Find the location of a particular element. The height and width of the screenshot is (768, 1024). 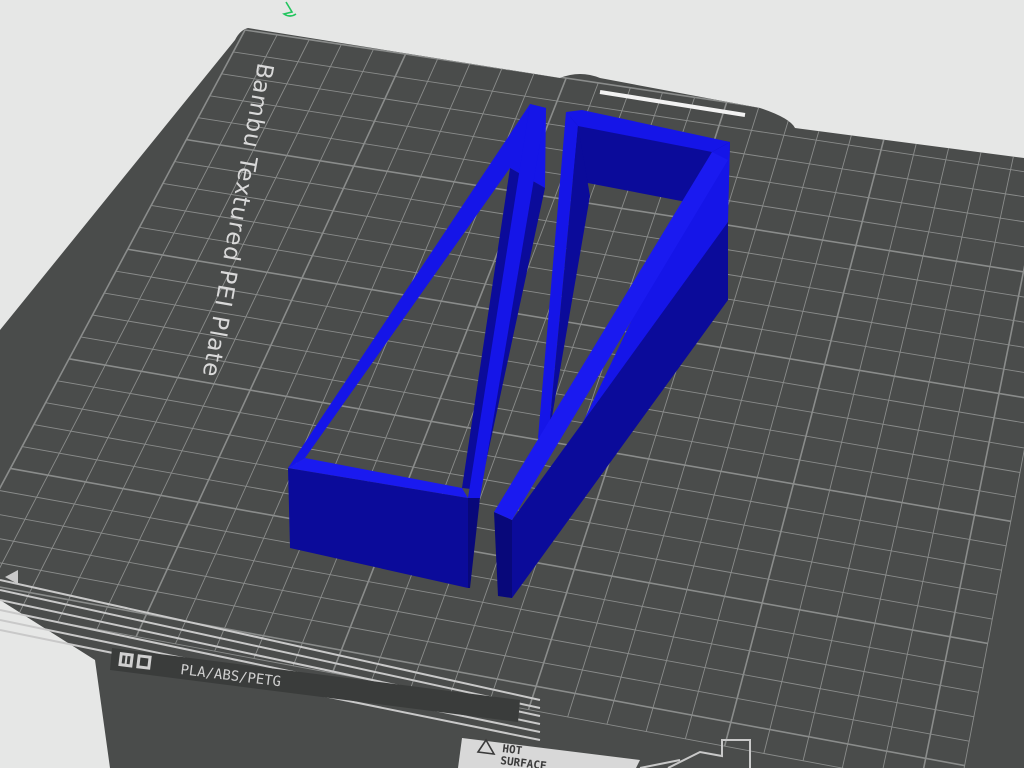

axis-gizmo-icon is located at coordinates (289, 9).